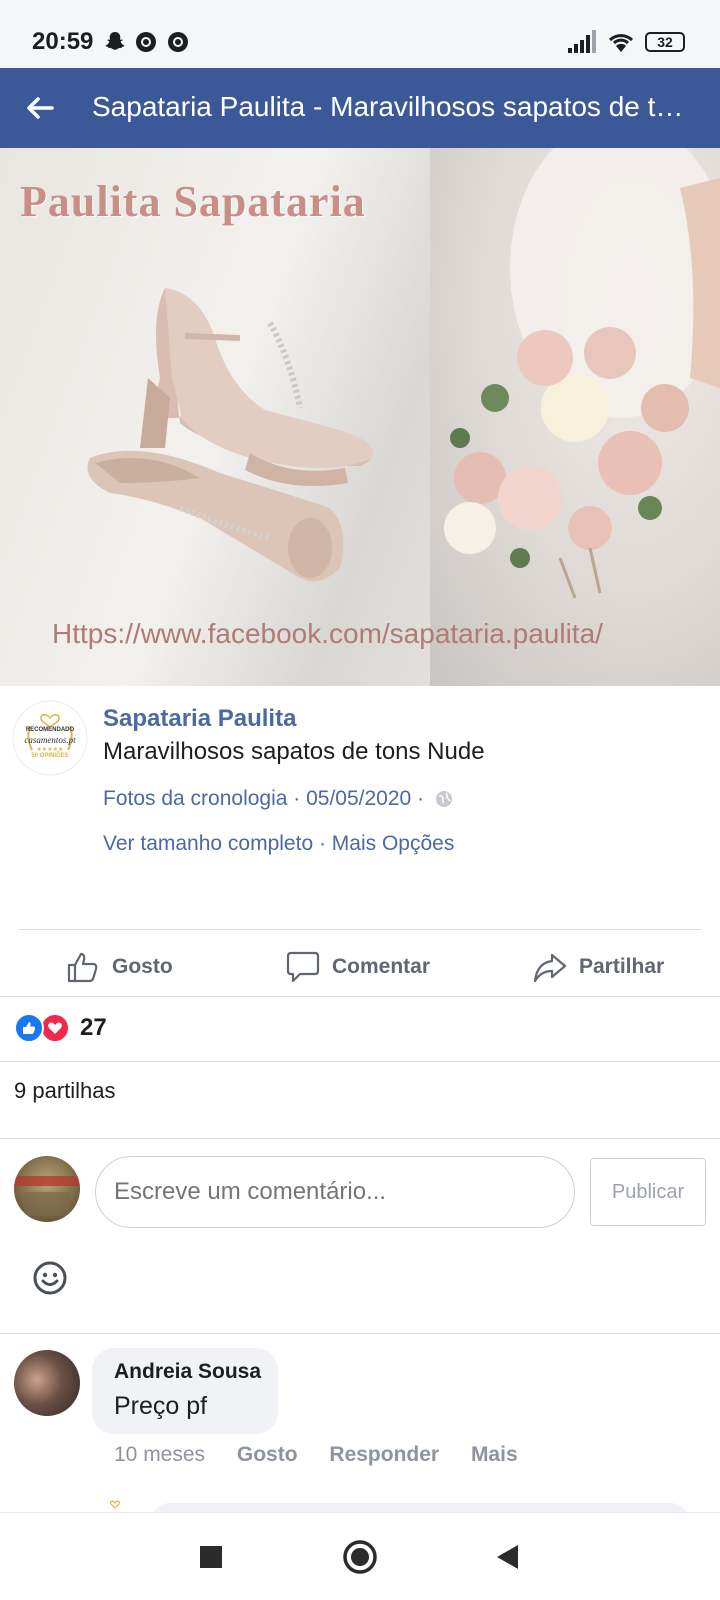  I want to click on globe-icon, so click(443, 799).